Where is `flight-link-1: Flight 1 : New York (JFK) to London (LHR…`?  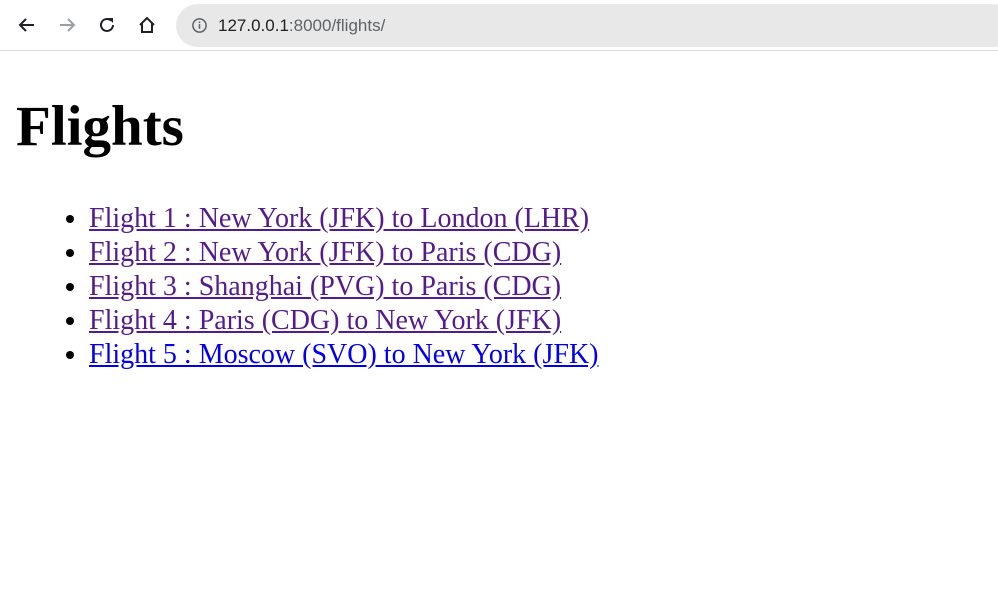 flight-link-1: Flight 1 : New York (JFK) to London (LHR… is located at coordinates (339, 218).